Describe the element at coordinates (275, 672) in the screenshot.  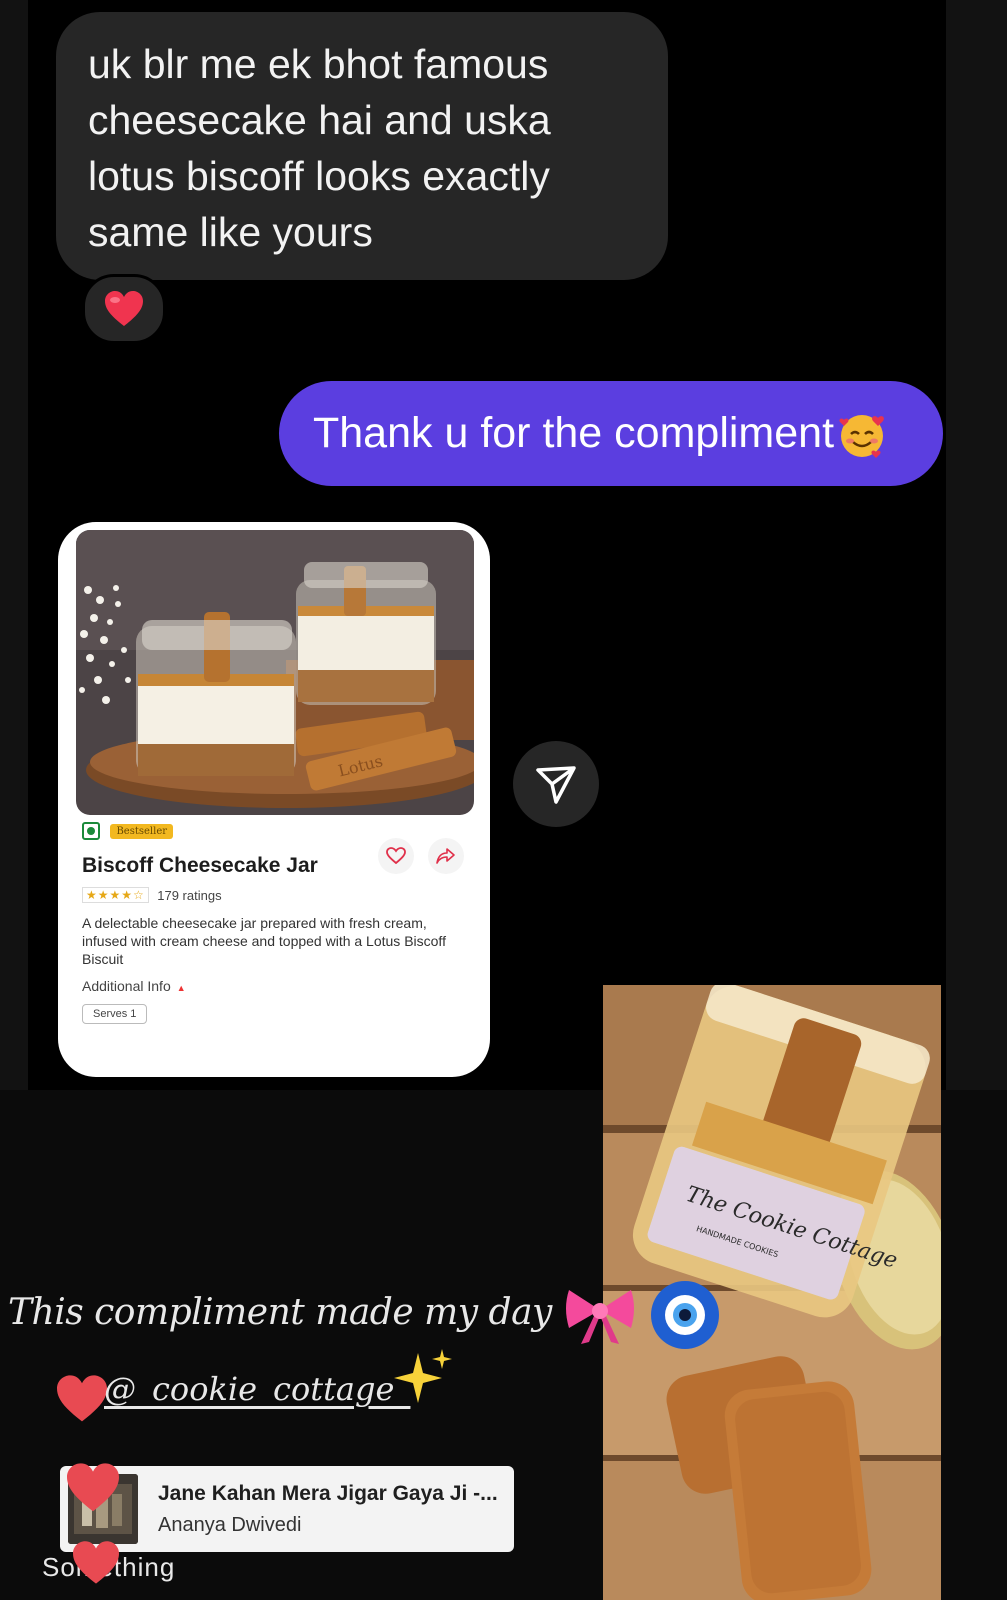
I see `product-photo: Lotus` at that location.